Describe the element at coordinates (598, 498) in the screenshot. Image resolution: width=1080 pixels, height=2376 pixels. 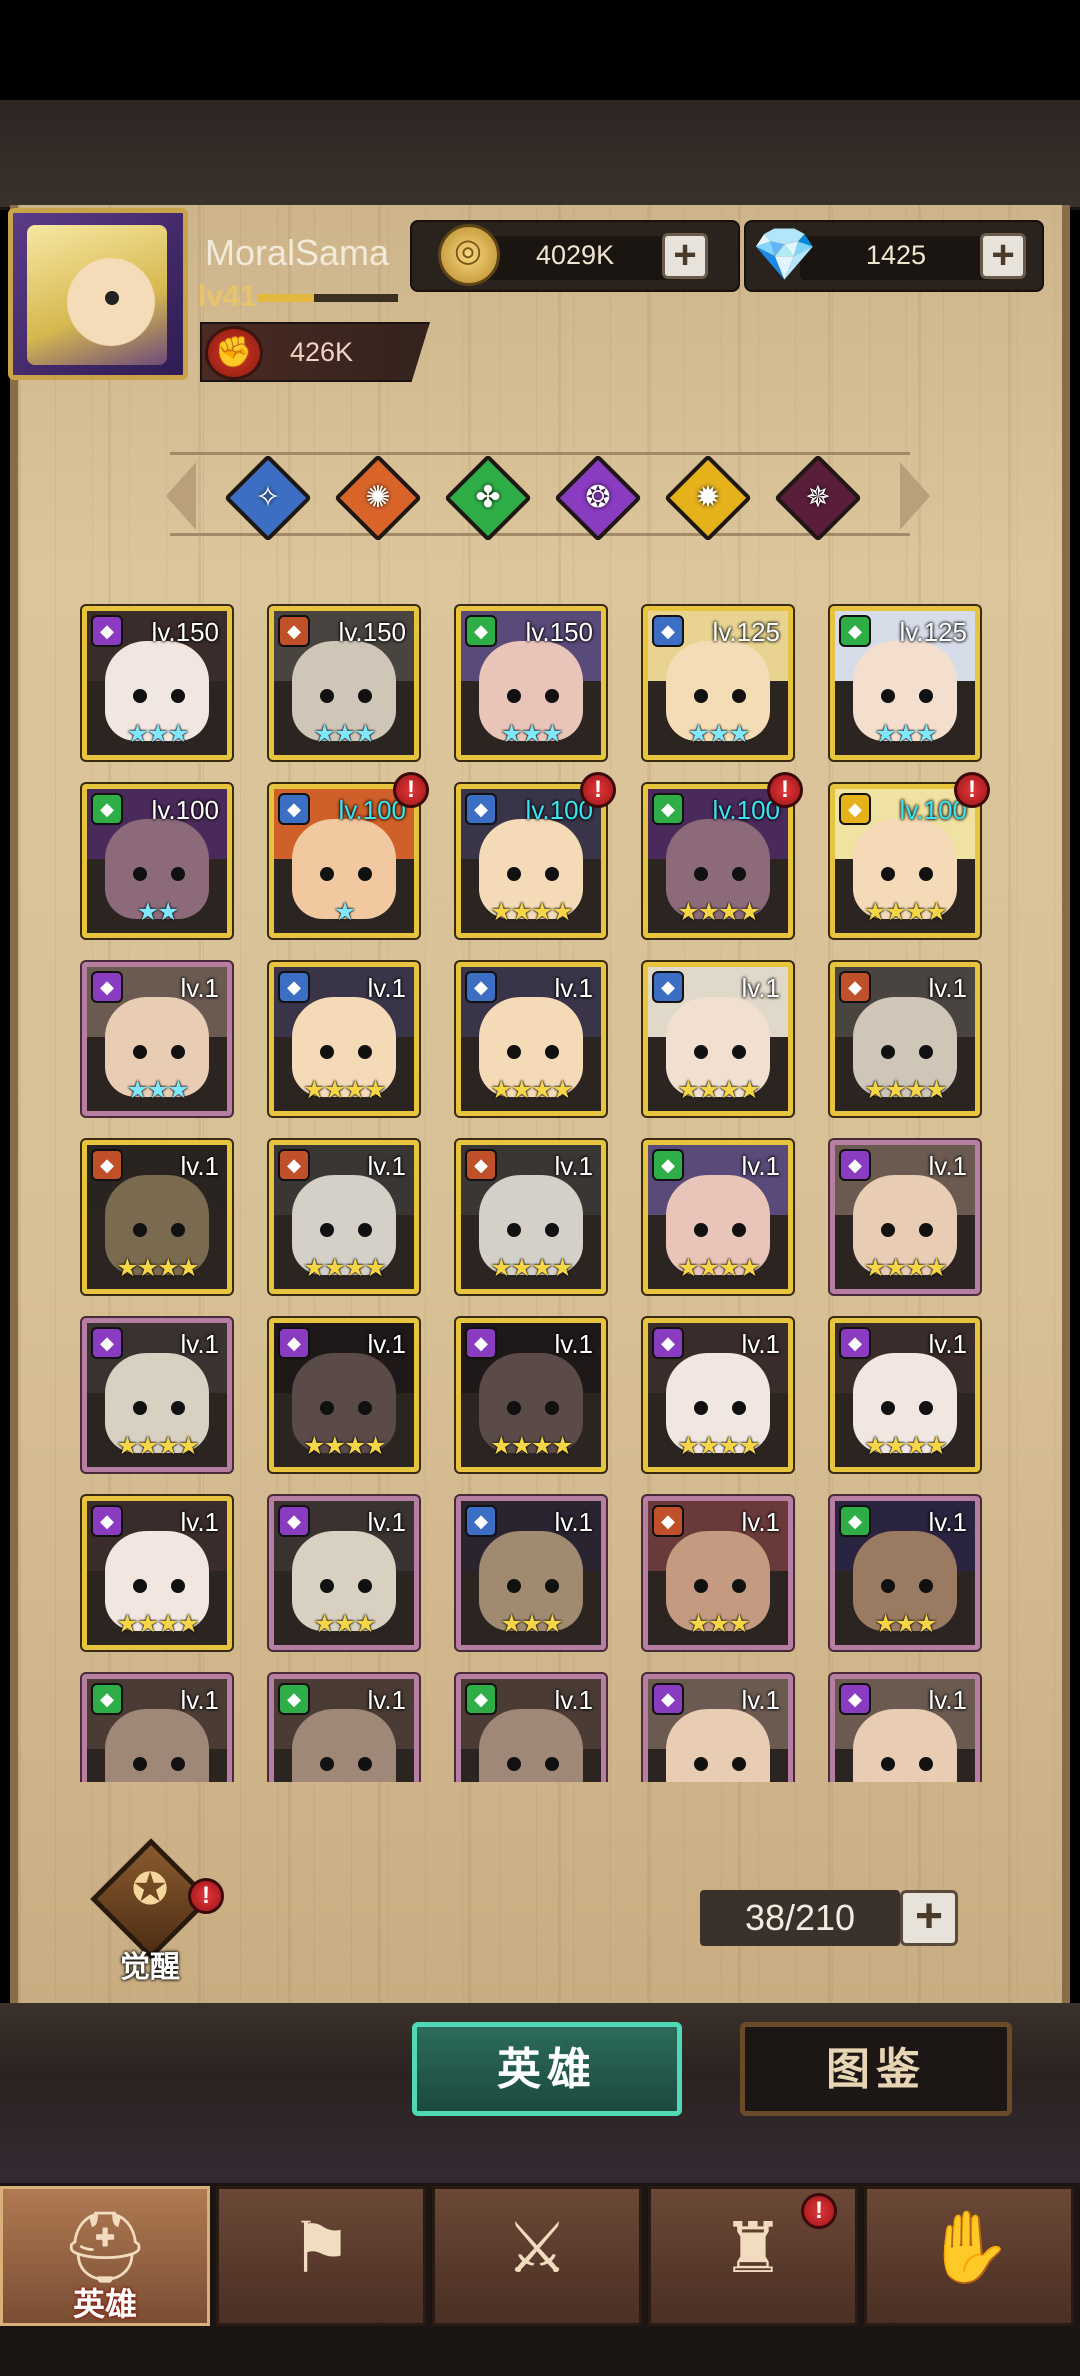
I see `element-filter-4: ❂` at that location.